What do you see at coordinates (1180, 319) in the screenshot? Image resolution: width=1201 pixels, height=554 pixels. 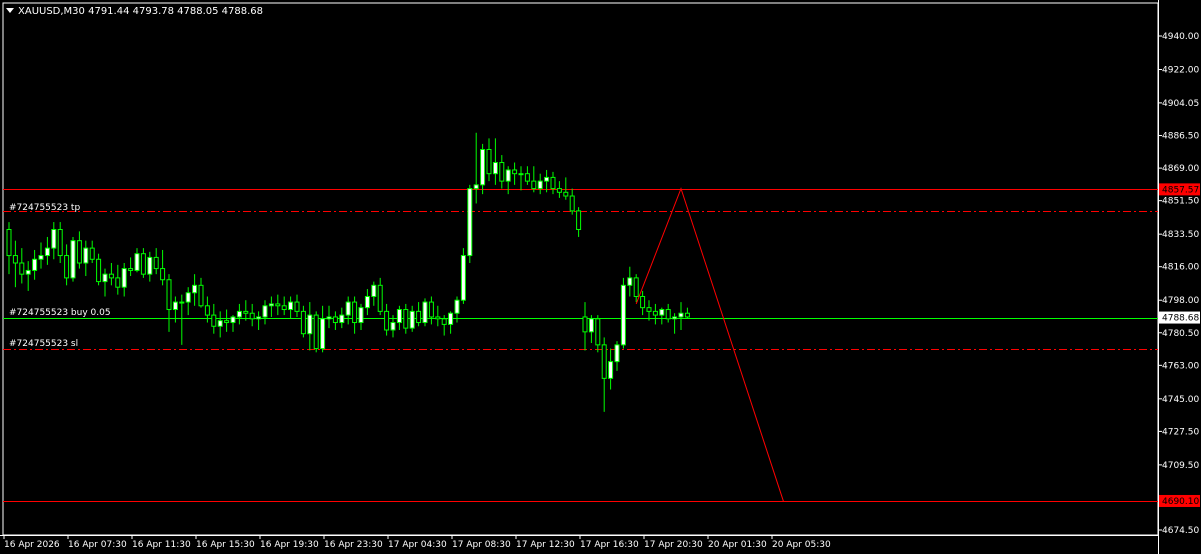 I see `current-price-tag-label: 4788.68` at bounding box center [1180, 319].